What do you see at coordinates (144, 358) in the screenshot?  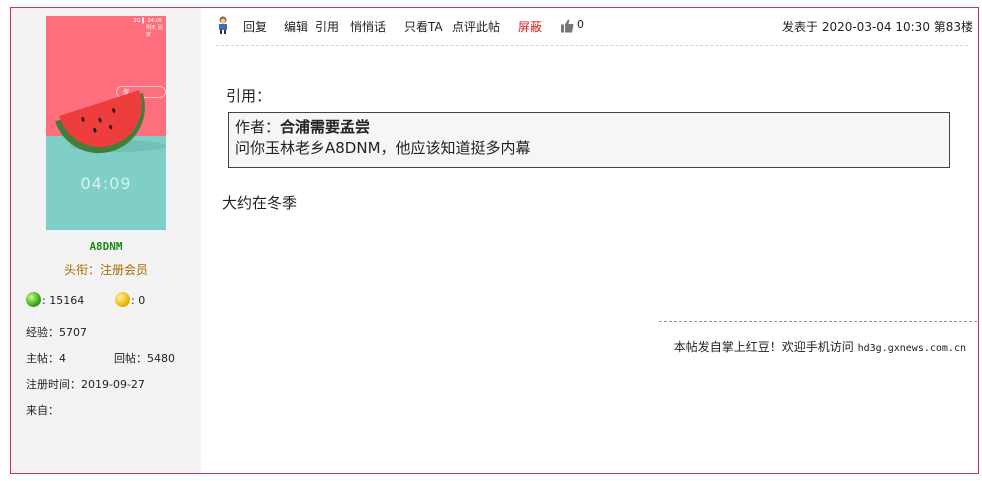 I see `reply-count: 回帖：5480` at bounding box center [144, 358].